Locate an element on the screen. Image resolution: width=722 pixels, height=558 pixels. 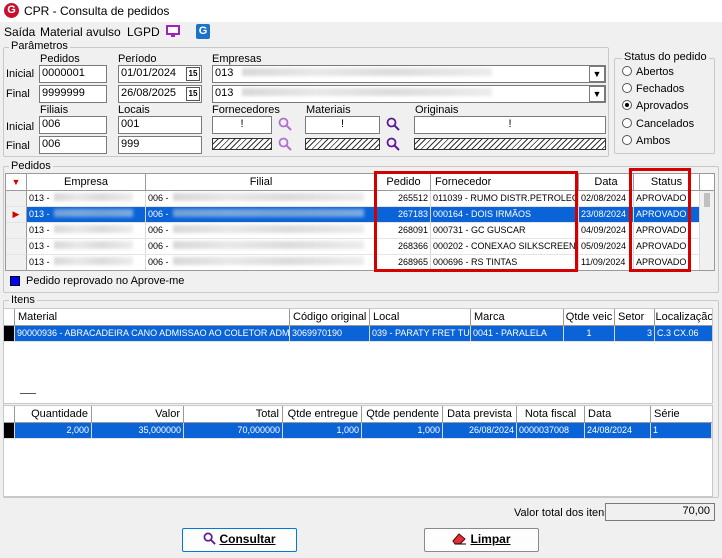
locais-final-field: 999 is located at coordinates (160, 145).